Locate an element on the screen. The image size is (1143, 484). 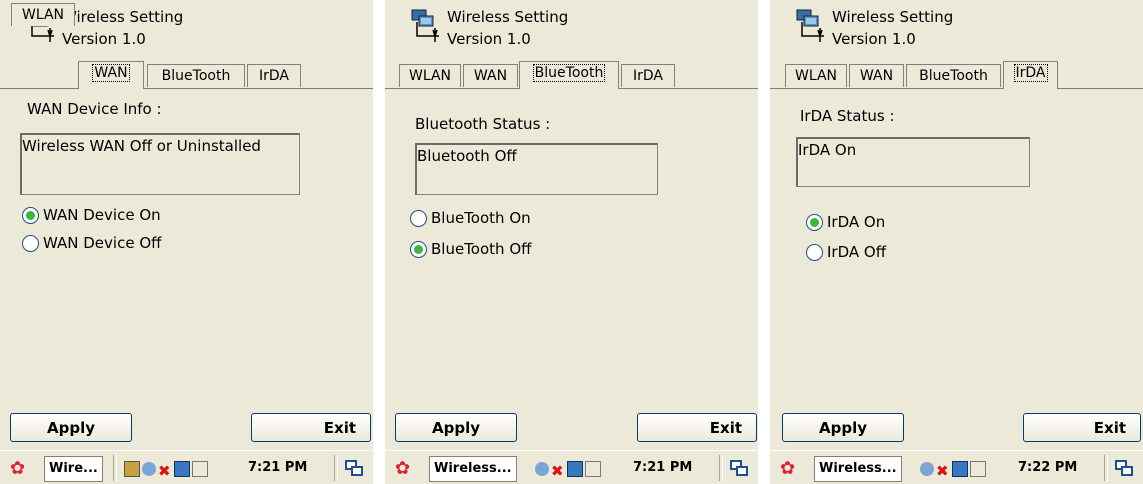
taskbar: ✿ Wireless... ✖ 7:21 PM is located at coordinates (571, 467).